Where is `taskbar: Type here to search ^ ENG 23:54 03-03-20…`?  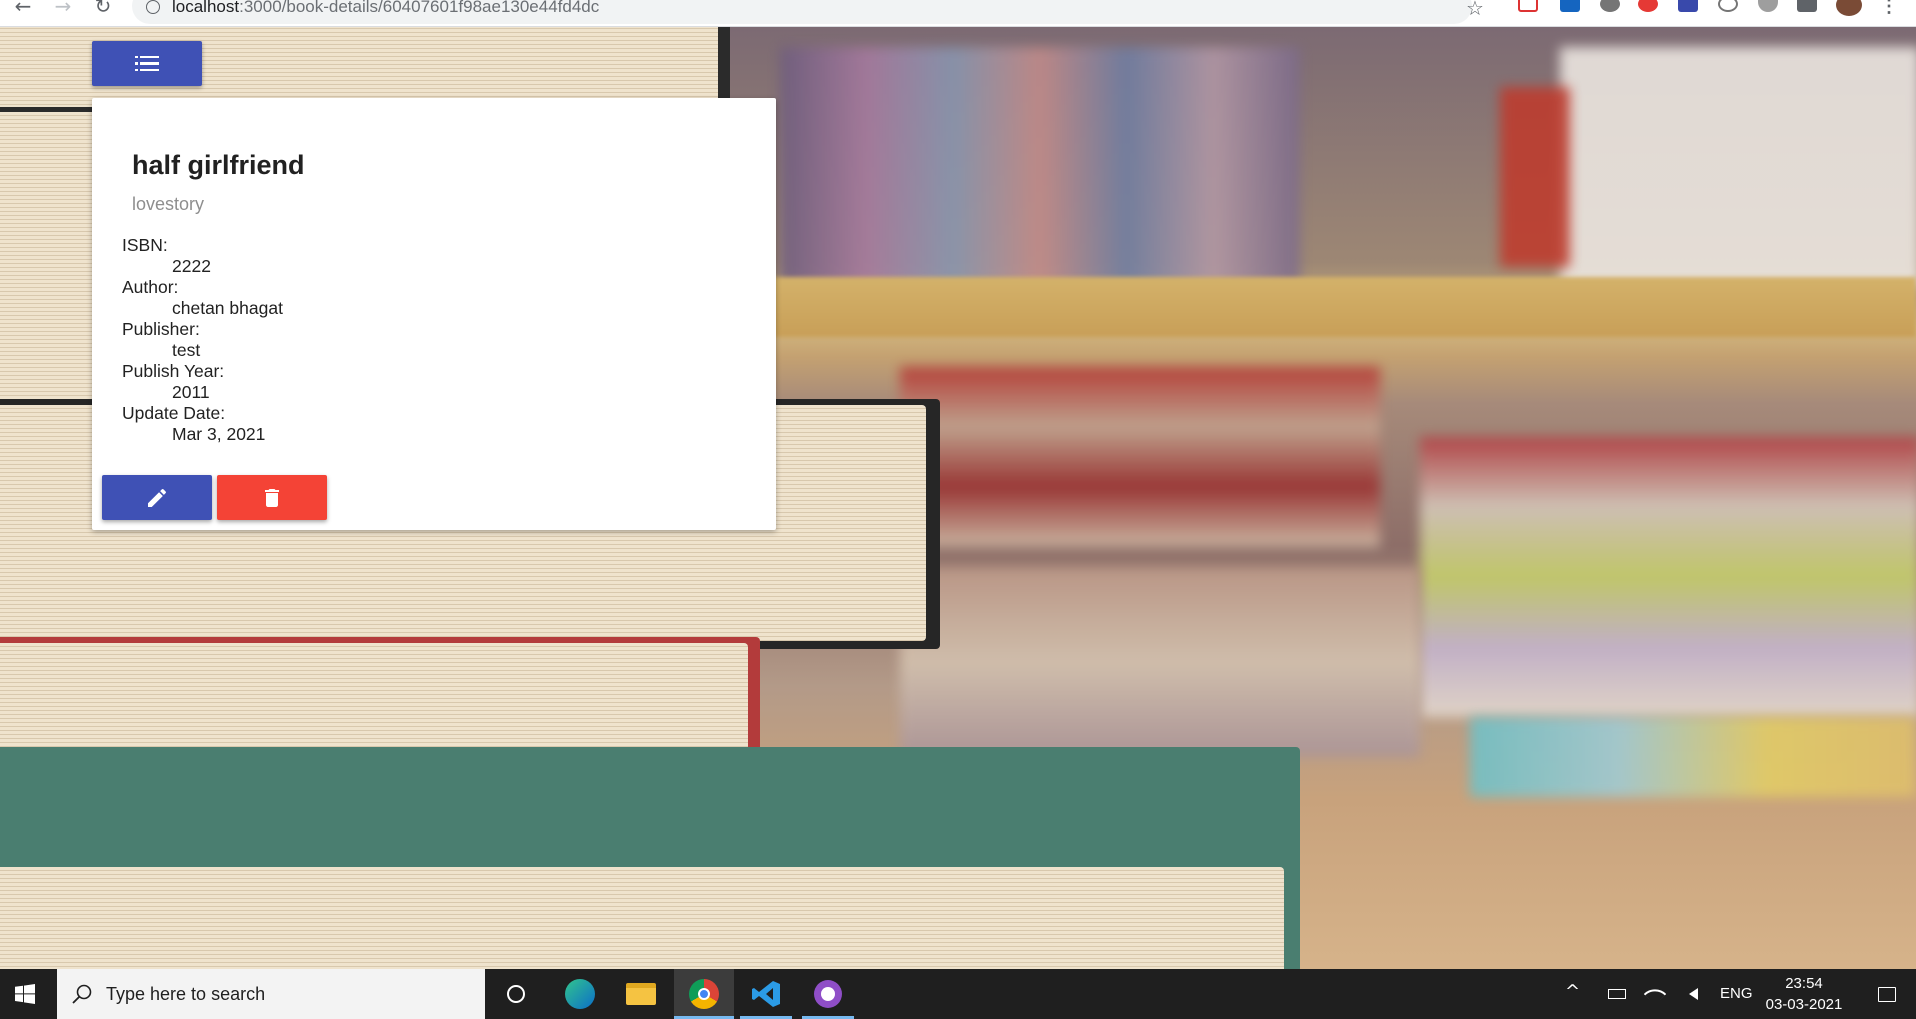 taskbar: Type here to search ^ ENG 23:54 03-03-20… is located at coordinates (958, 994).